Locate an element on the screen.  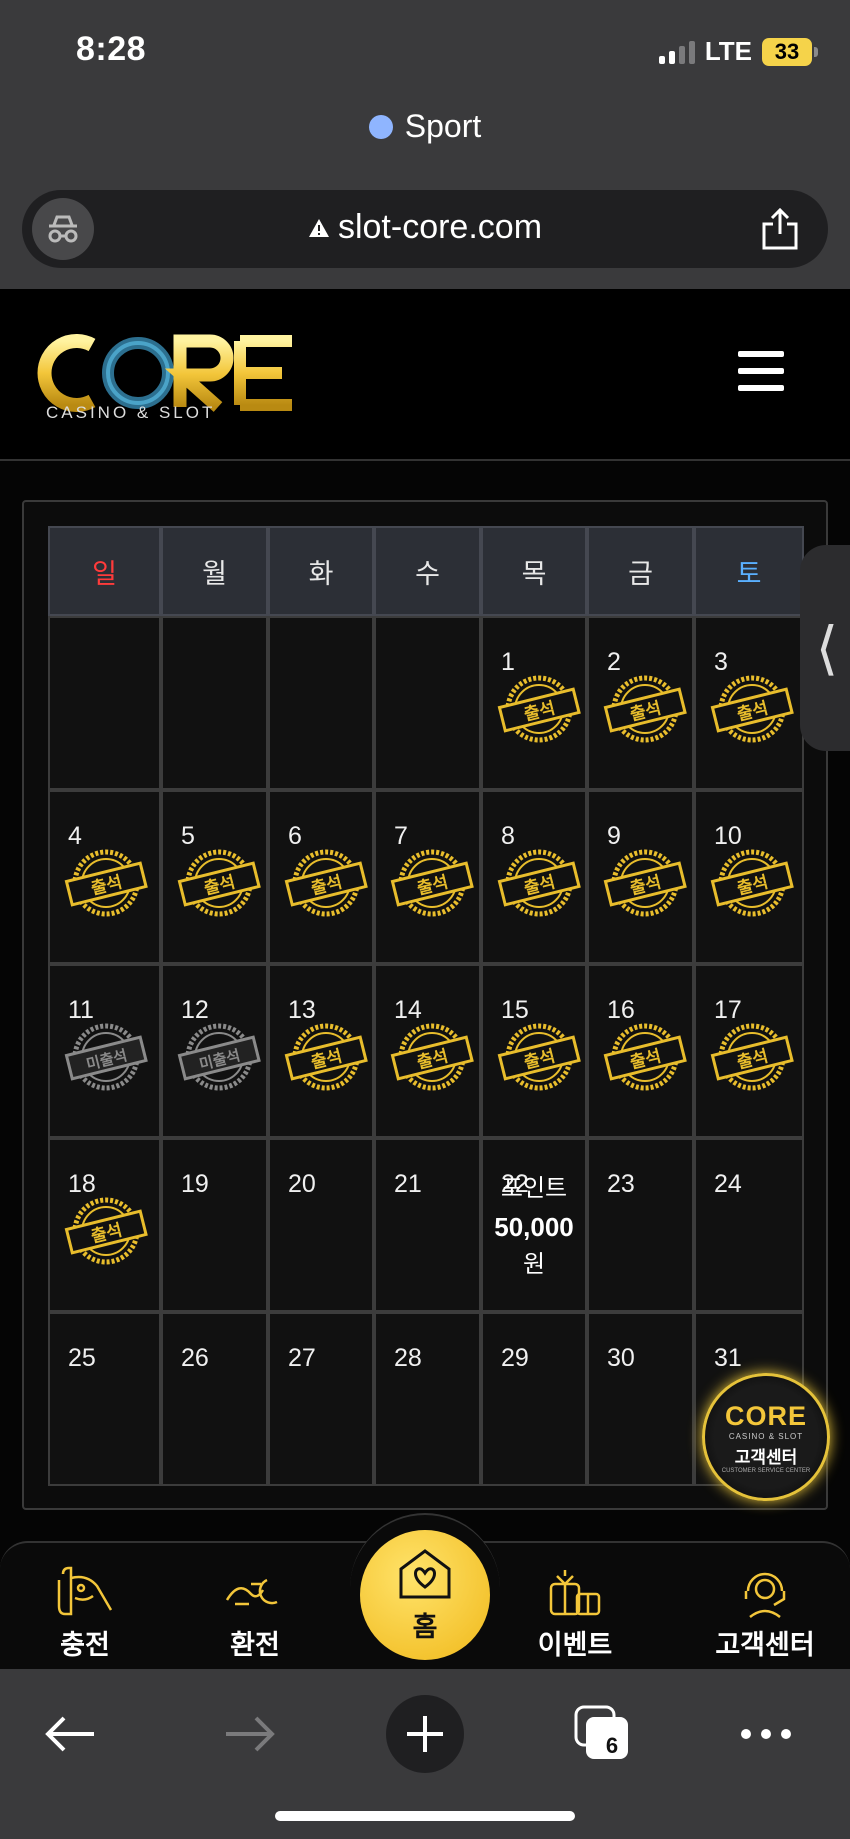
point-amount: 50,000 is located at coordinates (534, 1227).